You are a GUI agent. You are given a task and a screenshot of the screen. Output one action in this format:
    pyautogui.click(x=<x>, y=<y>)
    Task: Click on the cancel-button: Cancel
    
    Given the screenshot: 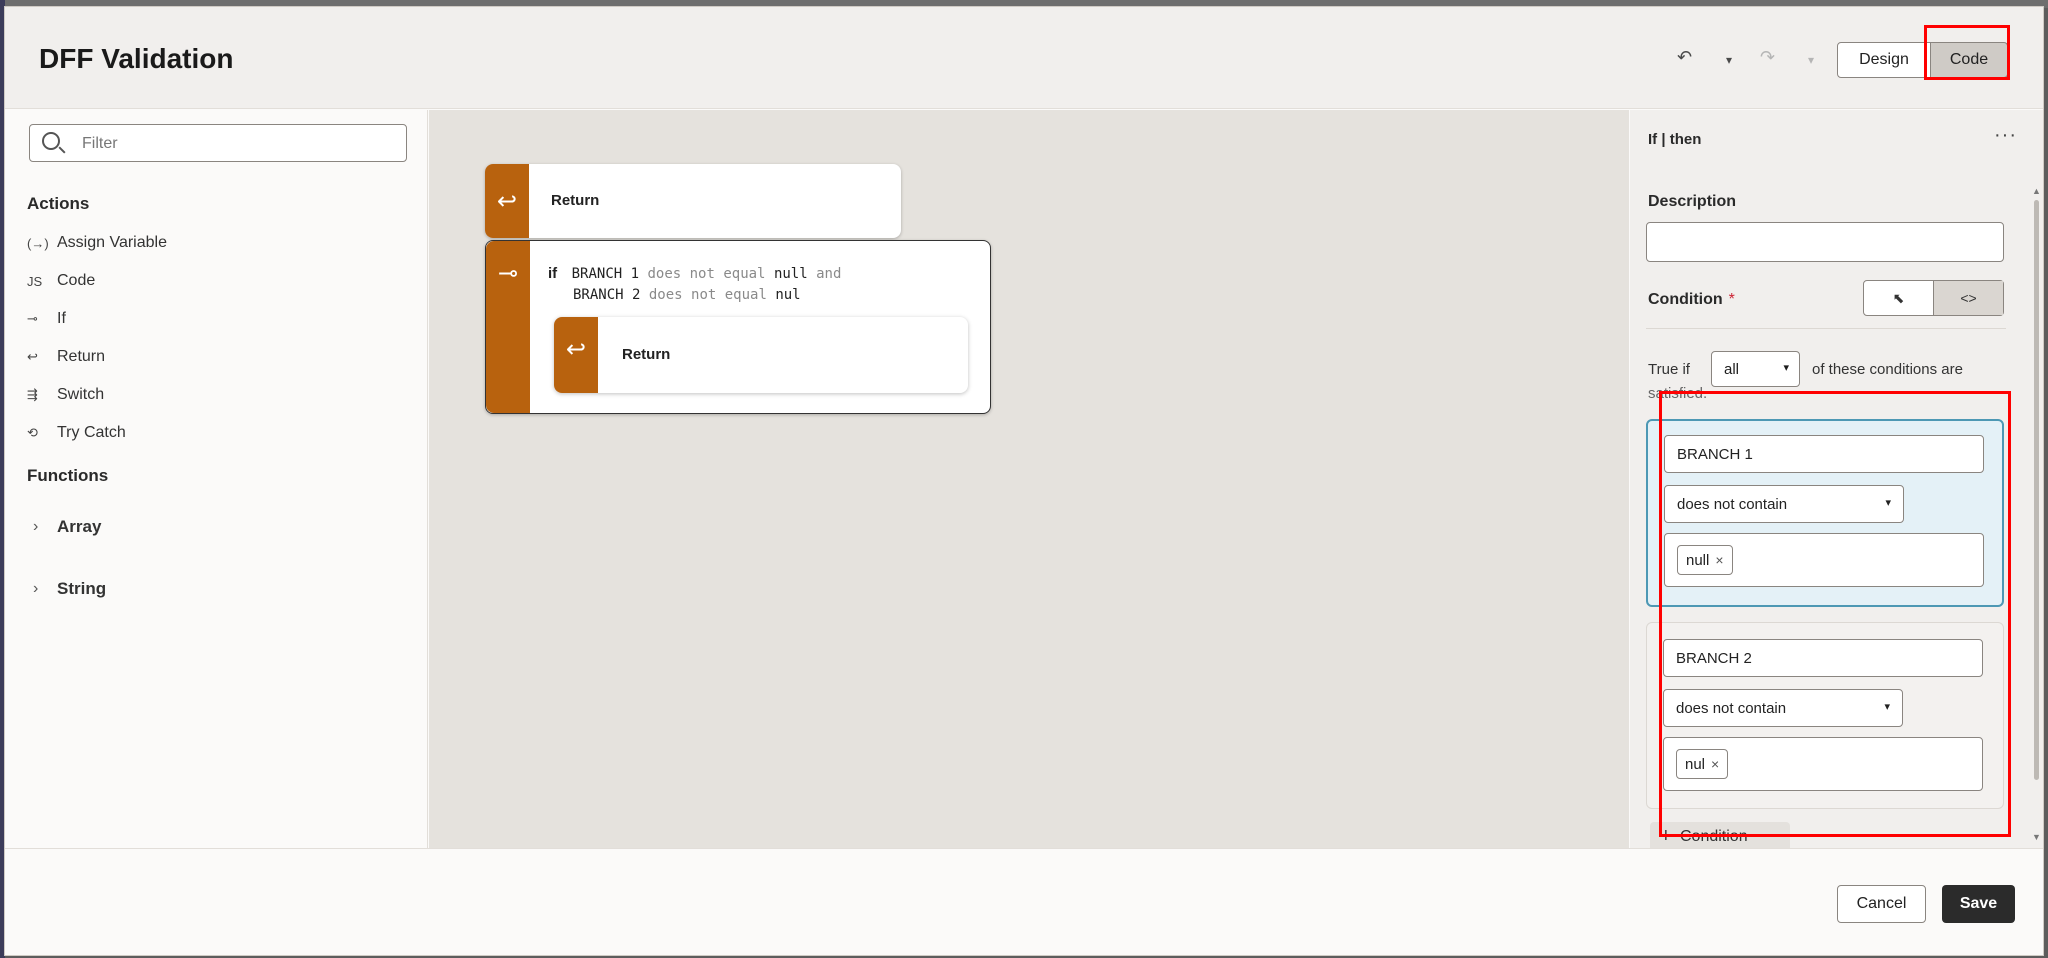 What is the action you would take?
    pyautogui.click(x=1881, y=904)
    